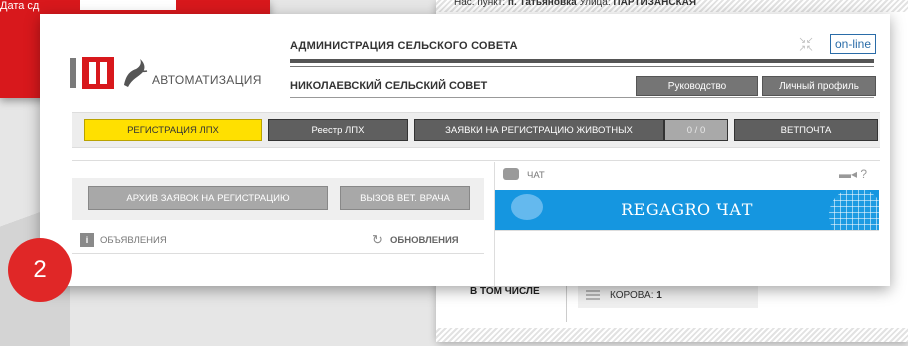 Image resolution: width=908 pixels, height=346 pixels. I want to click on address-street-label: Улица:, so click(595, 4).